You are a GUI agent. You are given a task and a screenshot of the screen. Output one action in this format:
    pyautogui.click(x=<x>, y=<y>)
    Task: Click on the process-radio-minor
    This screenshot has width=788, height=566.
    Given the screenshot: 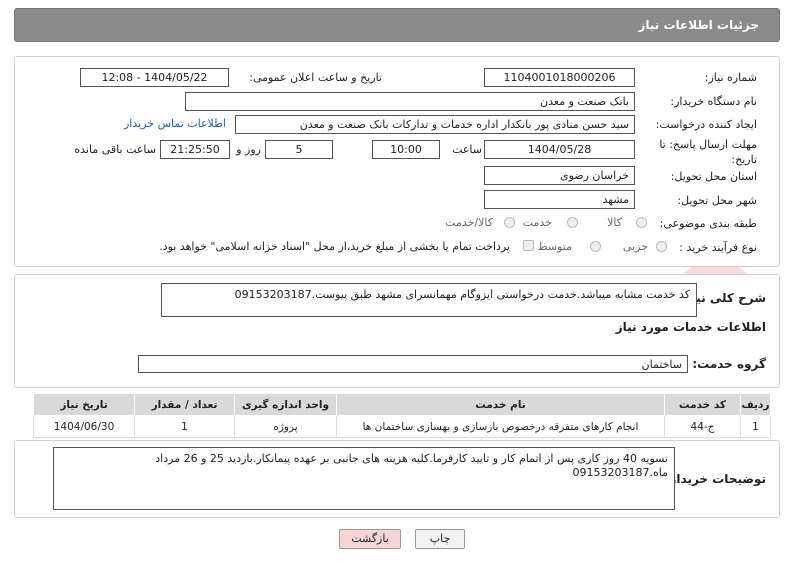 What is the action you would take?
    pyautogui.click(x=661, y=246)
    